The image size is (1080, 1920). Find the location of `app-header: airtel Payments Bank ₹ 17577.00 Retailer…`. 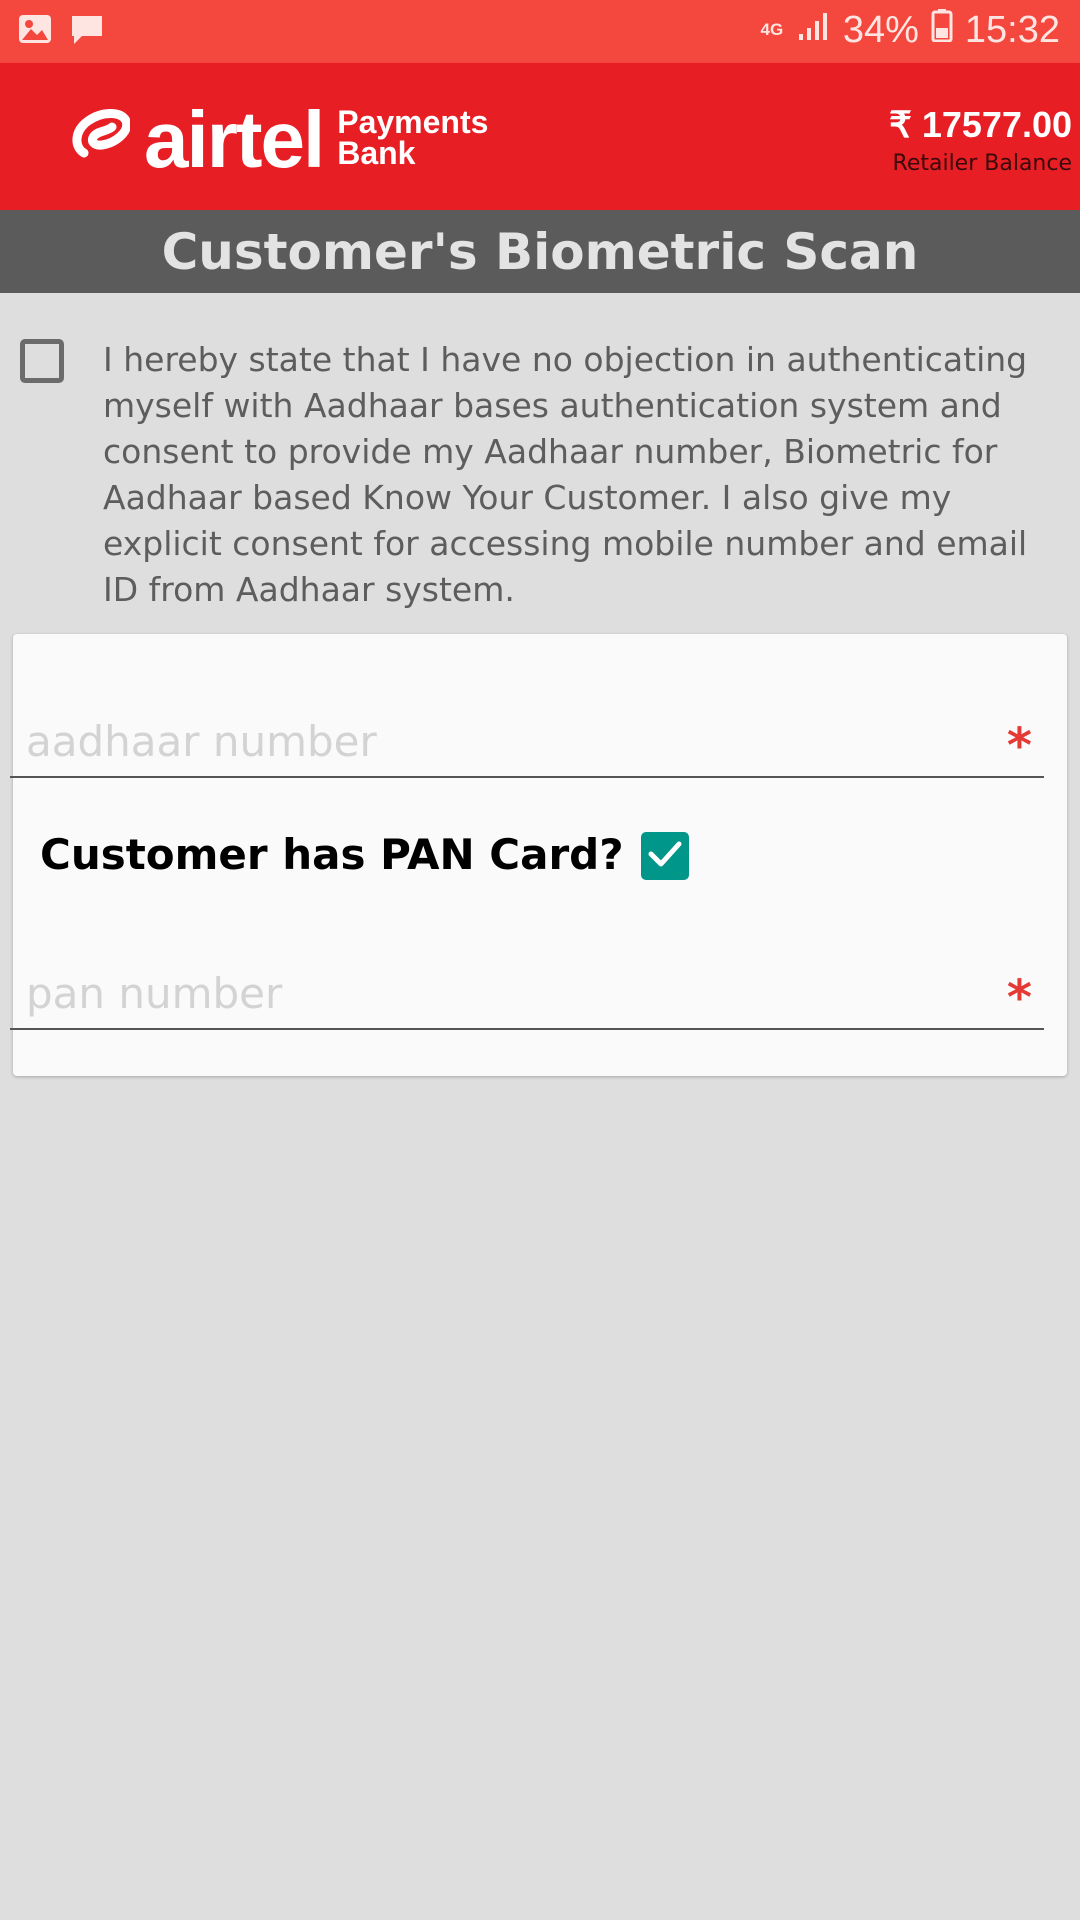

app-header: airtel Payments Bank ₹ 17577.00 Retailer… is located at coordinates (540, 136).